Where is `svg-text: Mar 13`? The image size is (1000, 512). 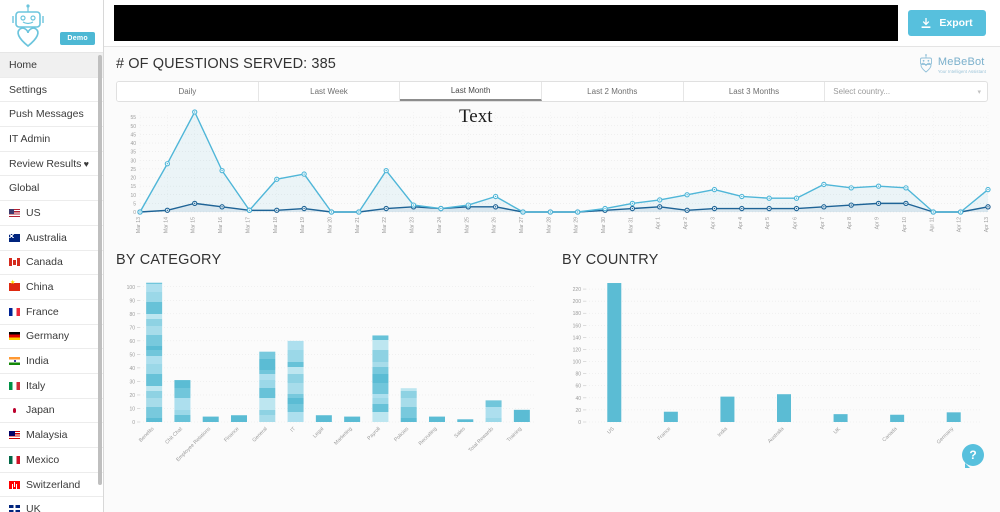
svg-text: Mar 13 is located at coordinates (139, 225).